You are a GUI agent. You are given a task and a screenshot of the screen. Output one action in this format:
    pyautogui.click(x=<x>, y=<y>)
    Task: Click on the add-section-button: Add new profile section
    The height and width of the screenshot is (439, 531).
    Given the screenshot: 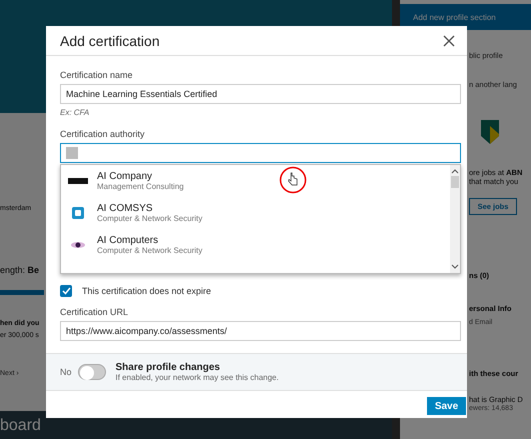 What is the action you would take?
    pyautogui.click(x=465, y=17)
    